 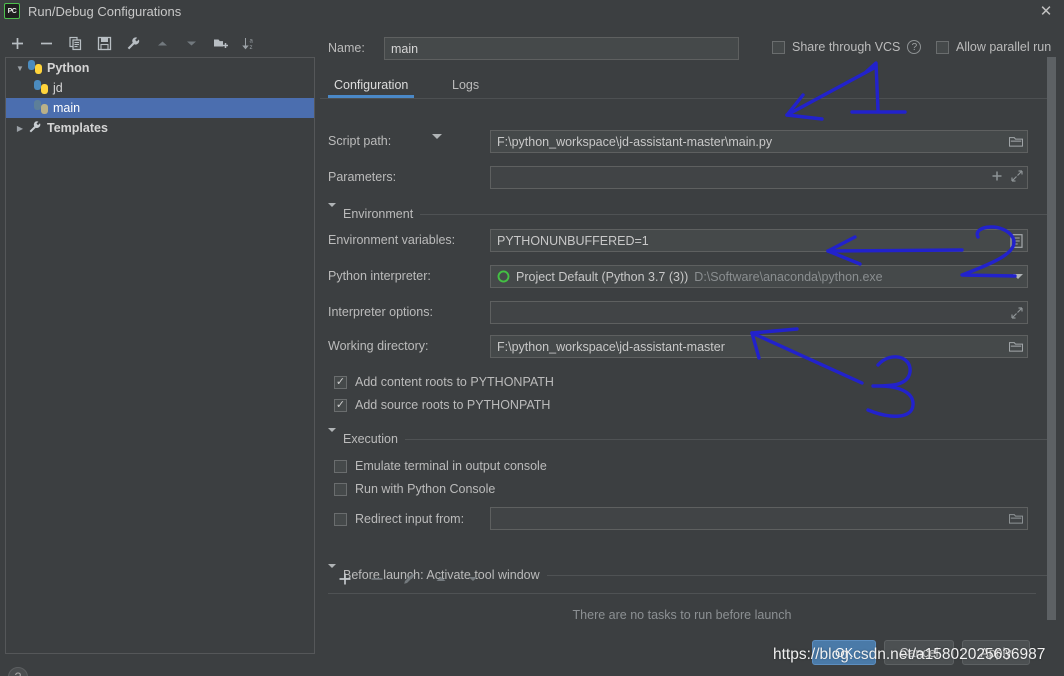 I want to click on add-source-roots-row: Add source roots to PYTHONPATH, so click(x=442, y=405).